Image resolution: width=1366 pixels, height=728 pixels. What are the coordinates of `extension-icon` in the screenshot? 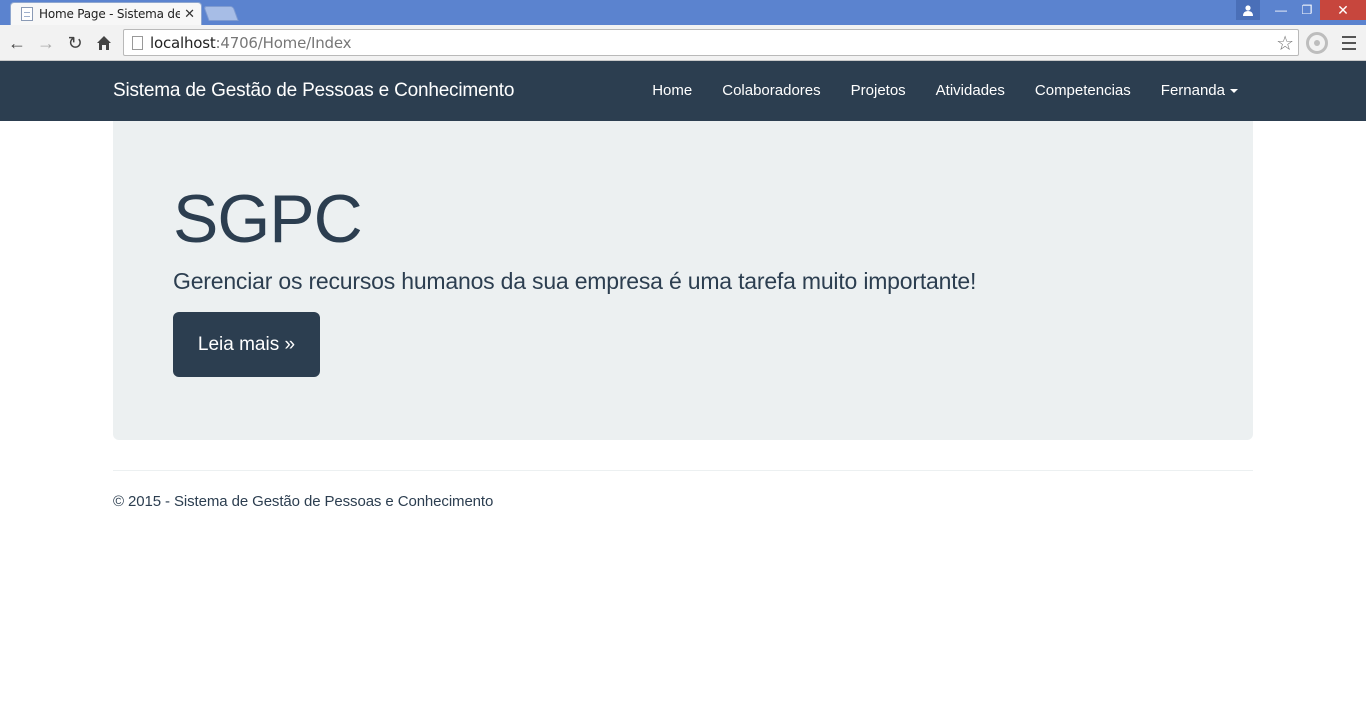 It's located at (1317, 43).